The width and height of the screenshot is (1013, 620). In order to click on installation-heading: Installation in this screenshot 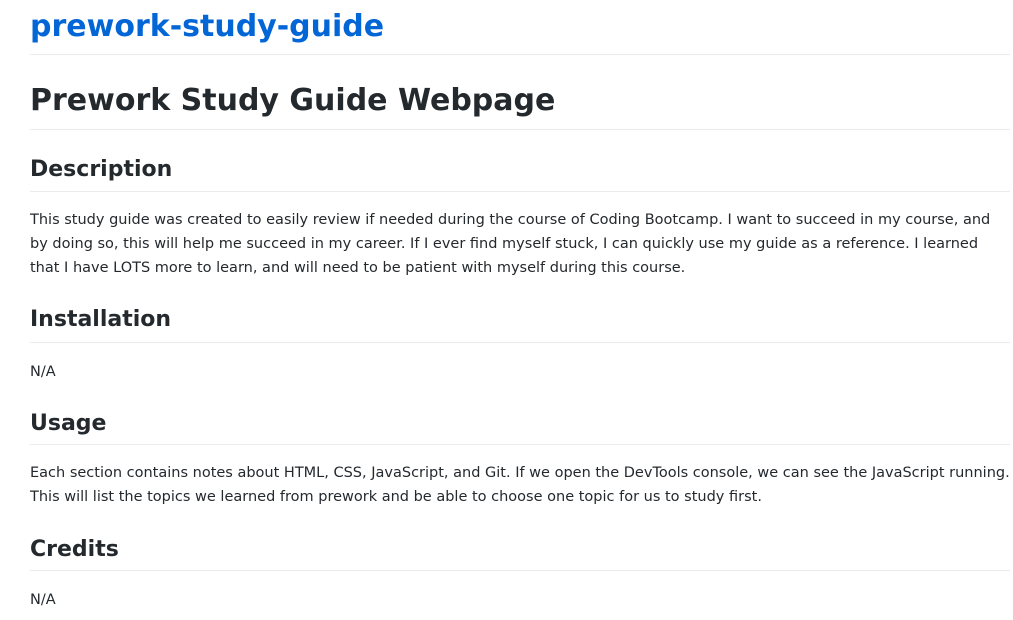, I will do `click(101, 319)`.